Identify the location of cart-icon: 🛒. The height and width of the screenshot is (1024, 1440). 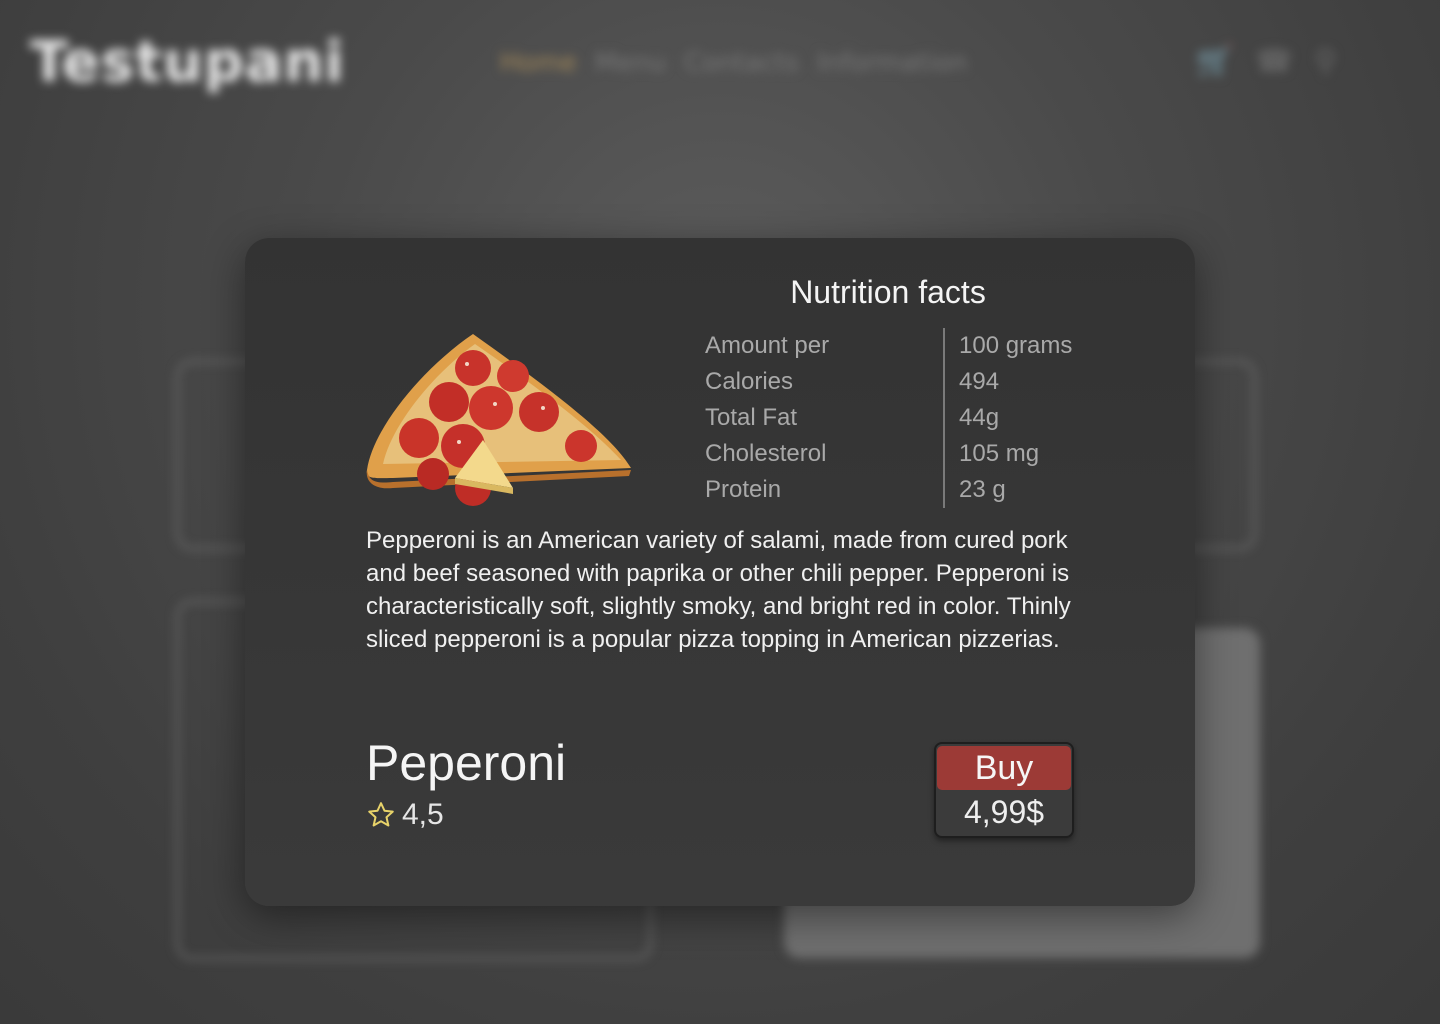
(1214, 61).